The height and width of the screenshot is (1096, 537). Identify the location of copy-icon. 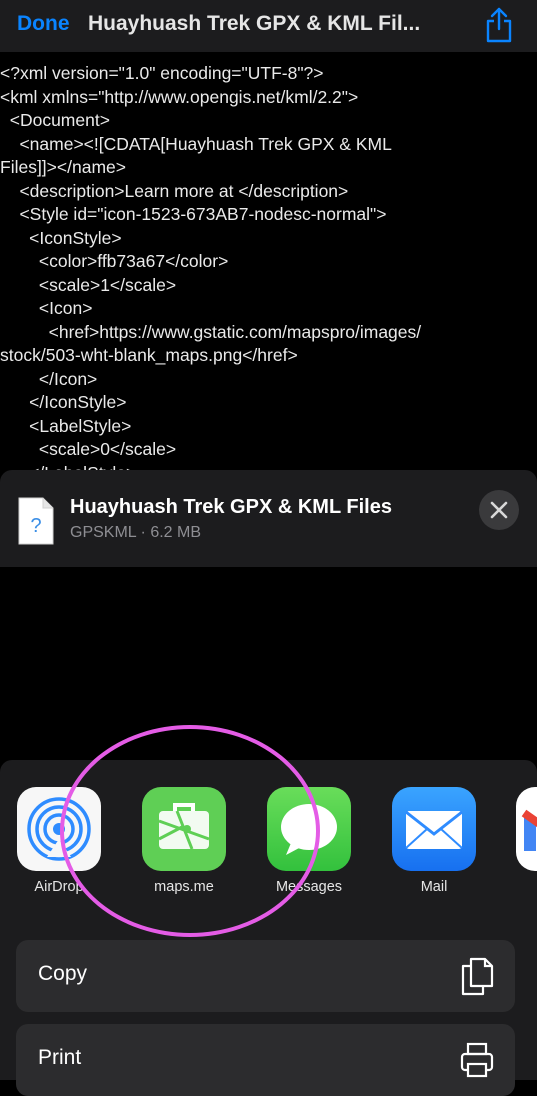
(477, 976).